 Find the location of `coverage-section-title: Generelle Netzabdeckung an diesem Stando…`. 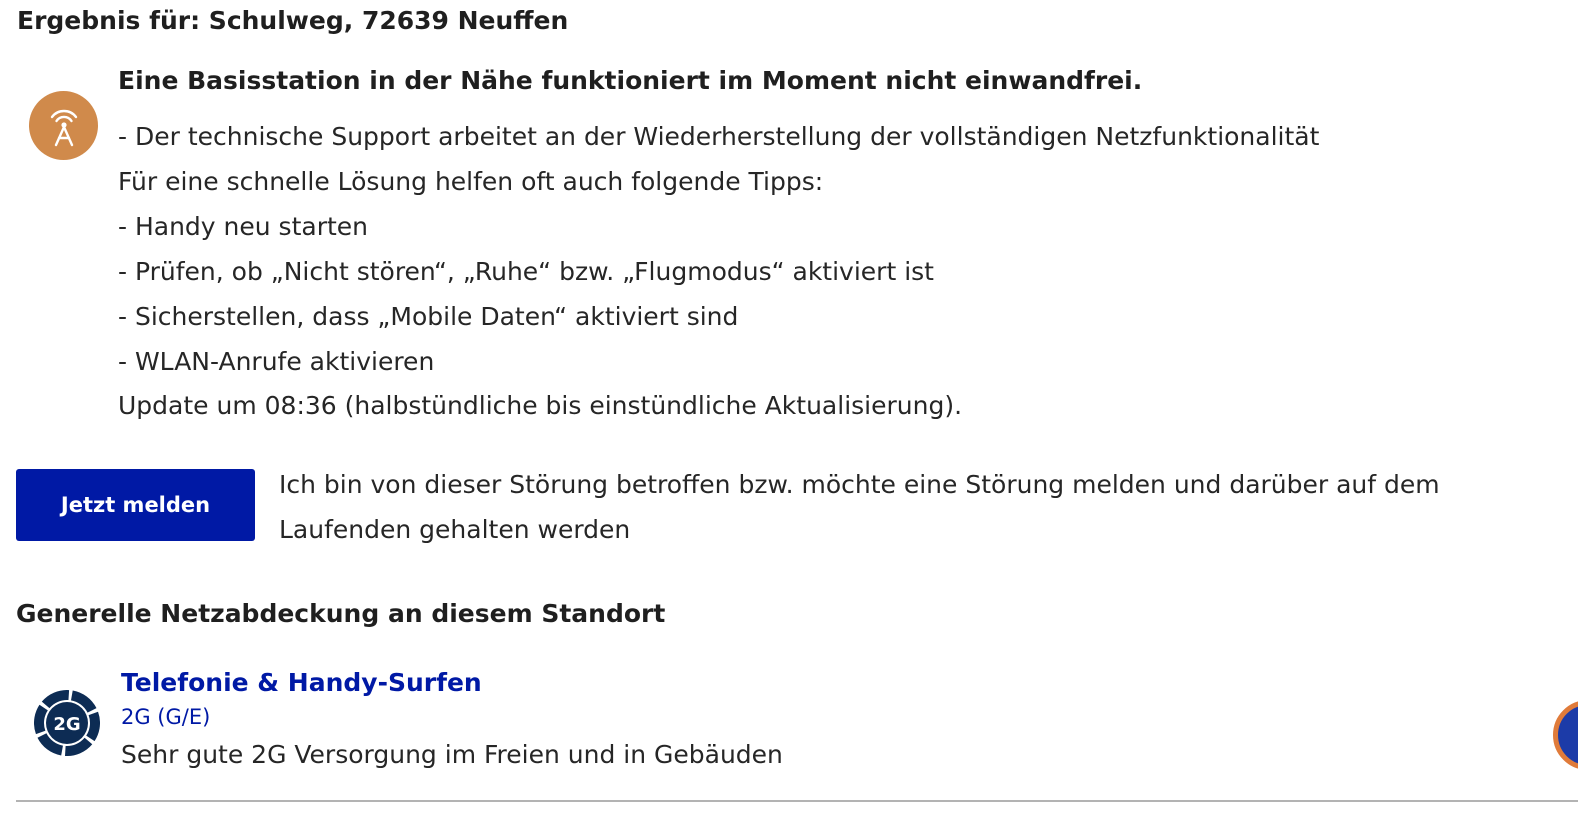

coverage-section-title: Generelle Netzabdeckung an diesem Stando… is located at coordinates (341, 613).